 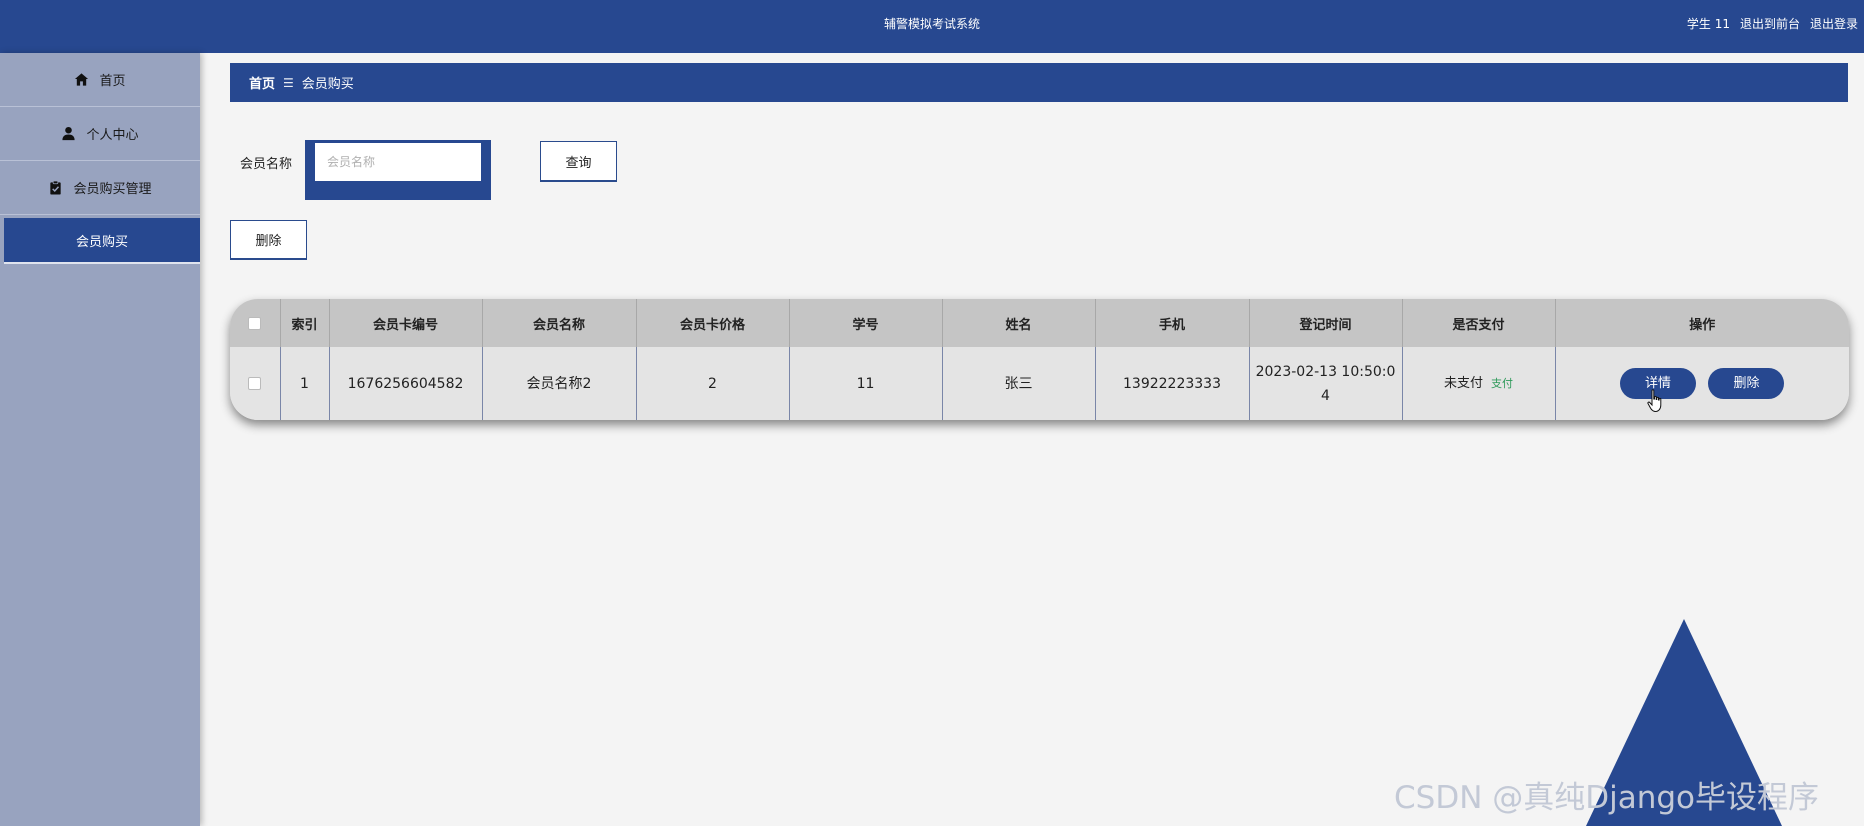 What do you see at coordinates (112, 81) in the screenshot?
I see `sidebar-item-label: 首页` at bounding box center [112, 81].